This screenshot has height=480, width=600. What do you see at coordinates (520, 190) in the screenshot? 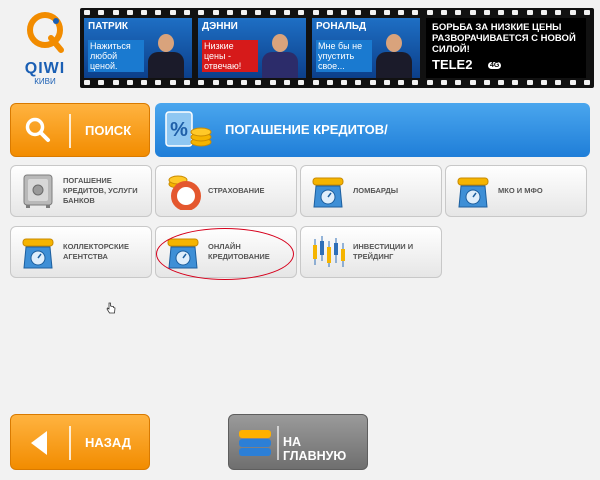
I see `tile-label: МКО И МФО` at bounding box center [520, 190].